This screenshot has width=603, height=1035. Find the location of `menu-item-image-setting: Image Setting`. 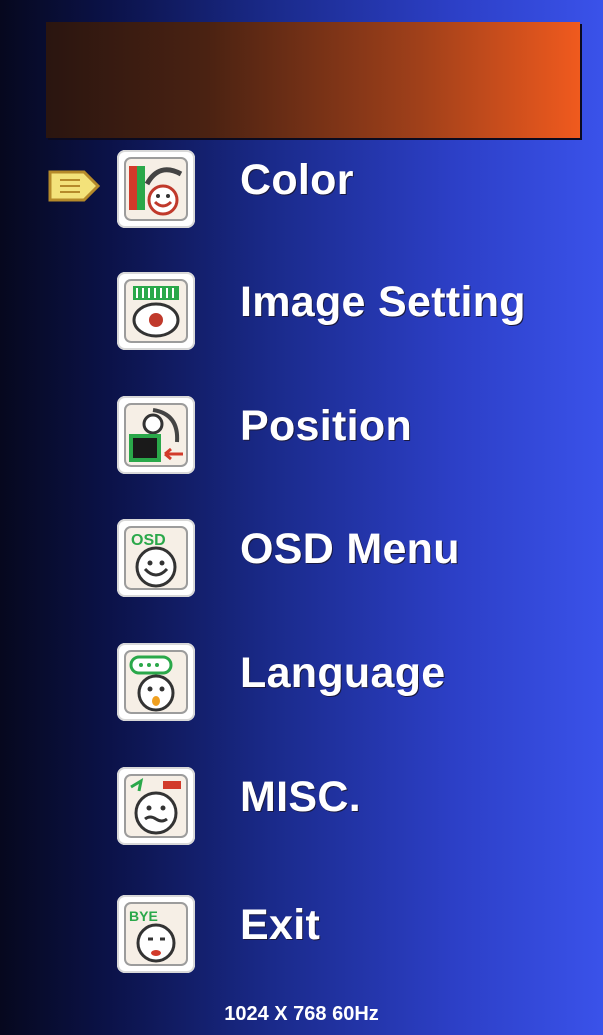

menu-item-image-setting: Image Setting is located at coordinates (301, 322).